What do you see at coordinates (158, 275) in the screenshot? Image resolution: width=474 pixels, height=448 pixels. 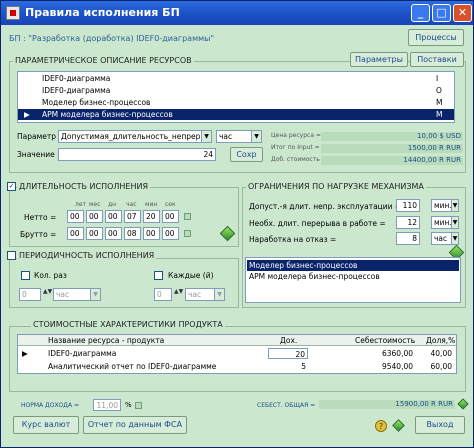 I see `each-checkbox` at bounding box center [158, 275].